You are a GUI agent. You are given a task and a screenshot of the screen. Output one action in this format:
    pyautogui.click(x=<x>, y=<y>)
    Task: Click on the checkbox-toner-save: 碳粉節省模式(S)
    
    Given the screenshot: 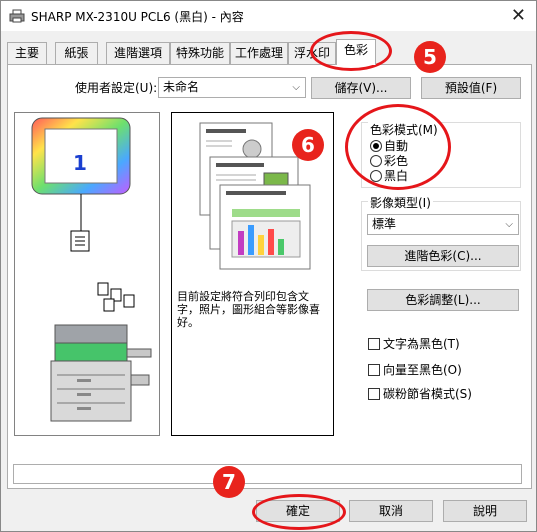 What is the action you would take?
    pyautogui.click(x=420, y=393)
    